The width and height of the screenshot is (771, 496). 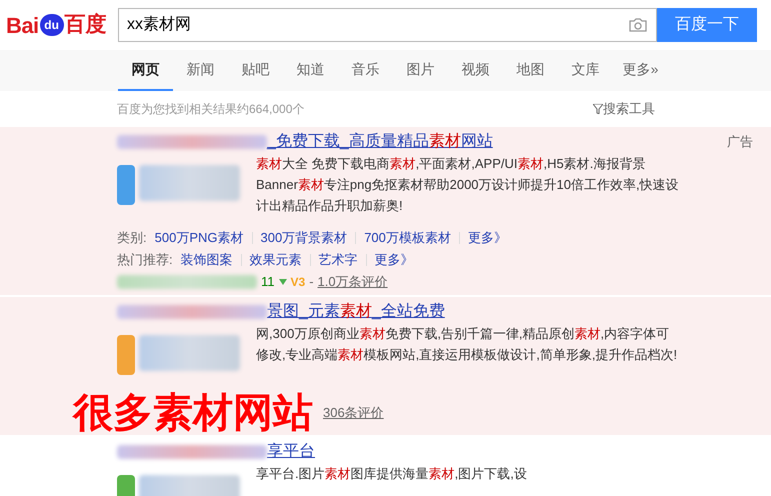 I want to click on search-tools-button: 搜索工具, so click(x=624, y=109).